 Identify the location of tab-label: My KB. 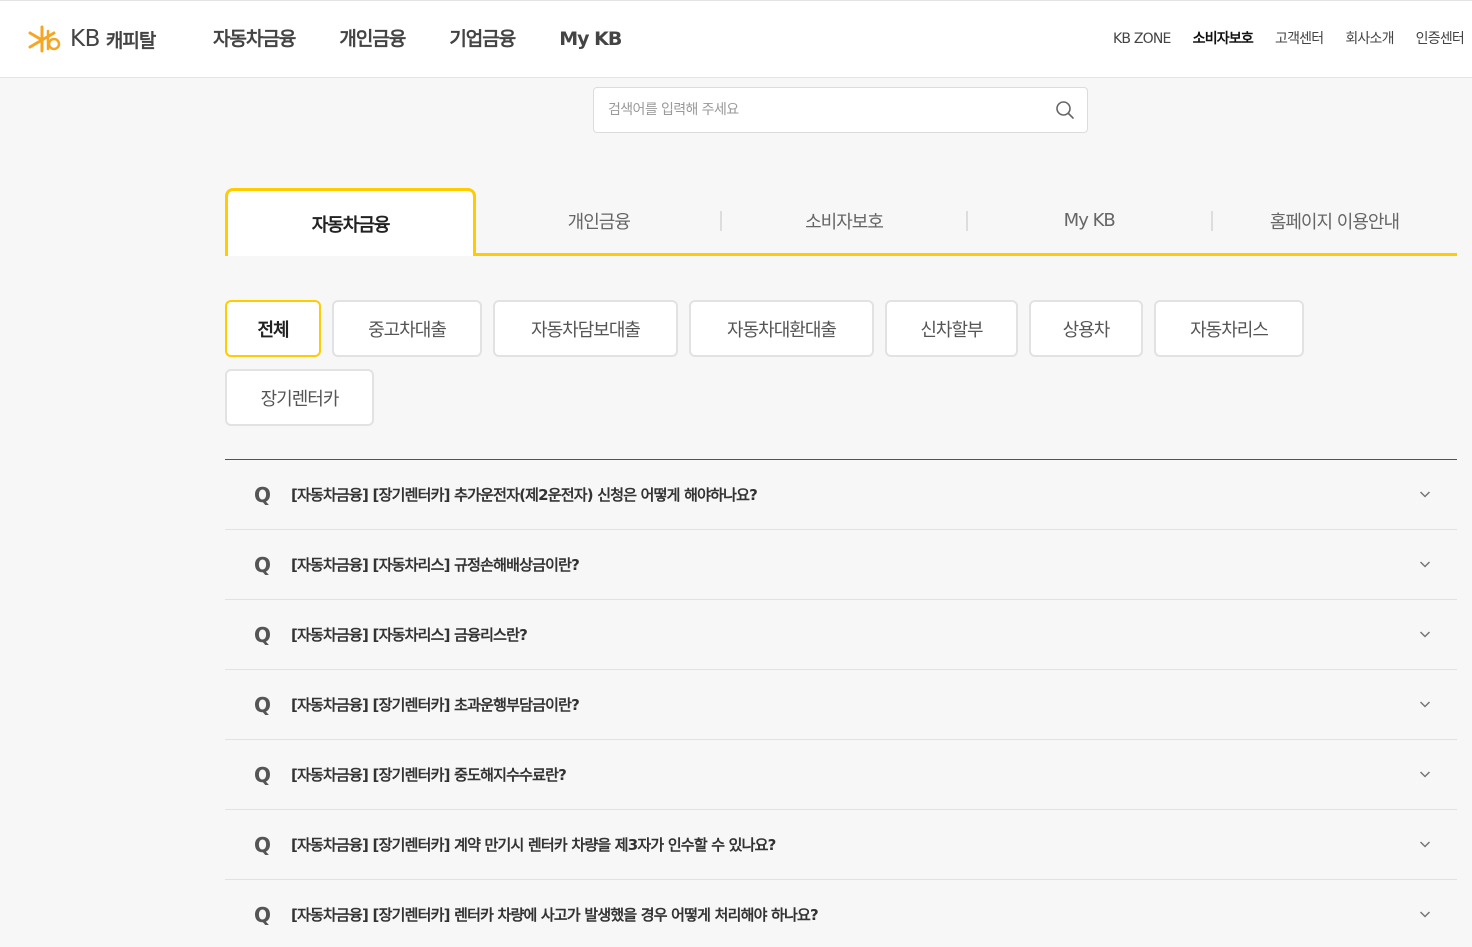
(1089, 220).